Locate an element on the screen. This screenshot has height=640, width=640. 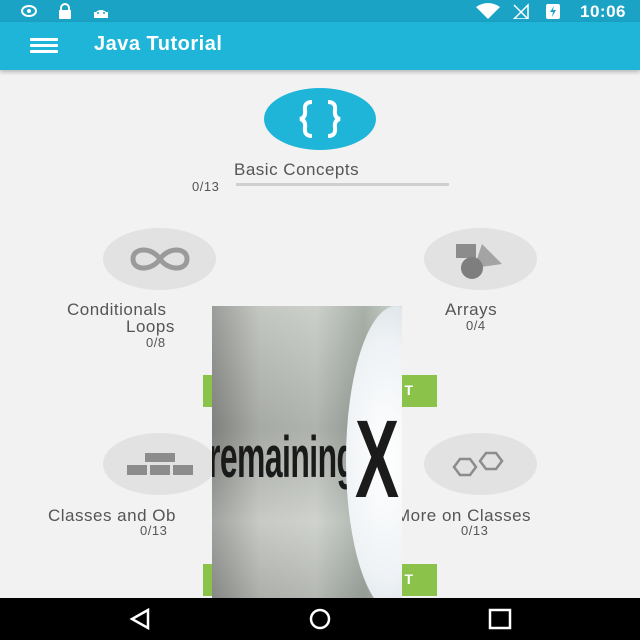
hexagons-icon is located at coordinates (478, 464).